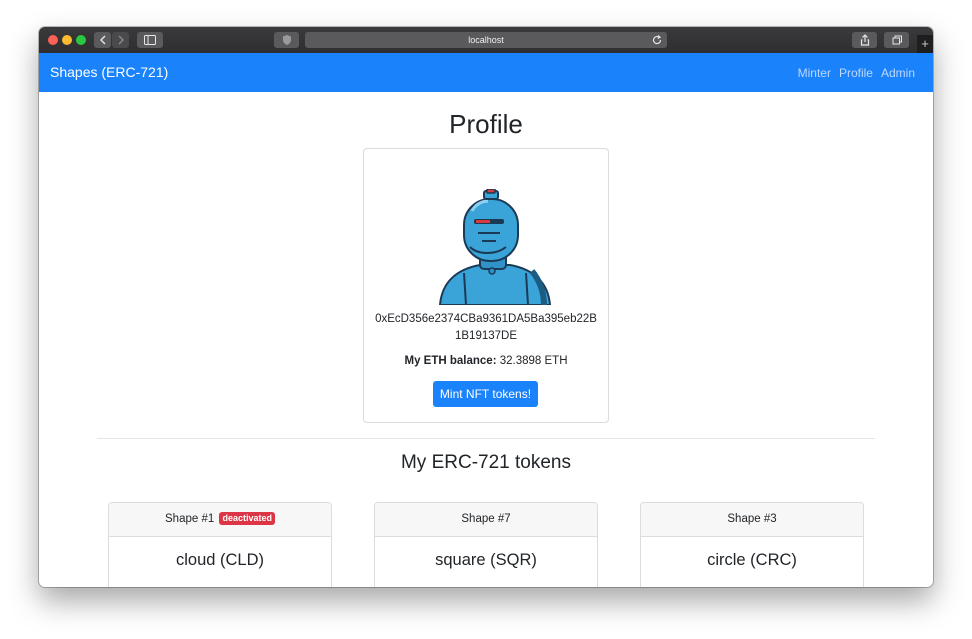 This screenshot has height=639, width=972. What do you see at coordinates (657, 40) in the screenshot?
I see `reload-icon` at bounding box center [657, 40].